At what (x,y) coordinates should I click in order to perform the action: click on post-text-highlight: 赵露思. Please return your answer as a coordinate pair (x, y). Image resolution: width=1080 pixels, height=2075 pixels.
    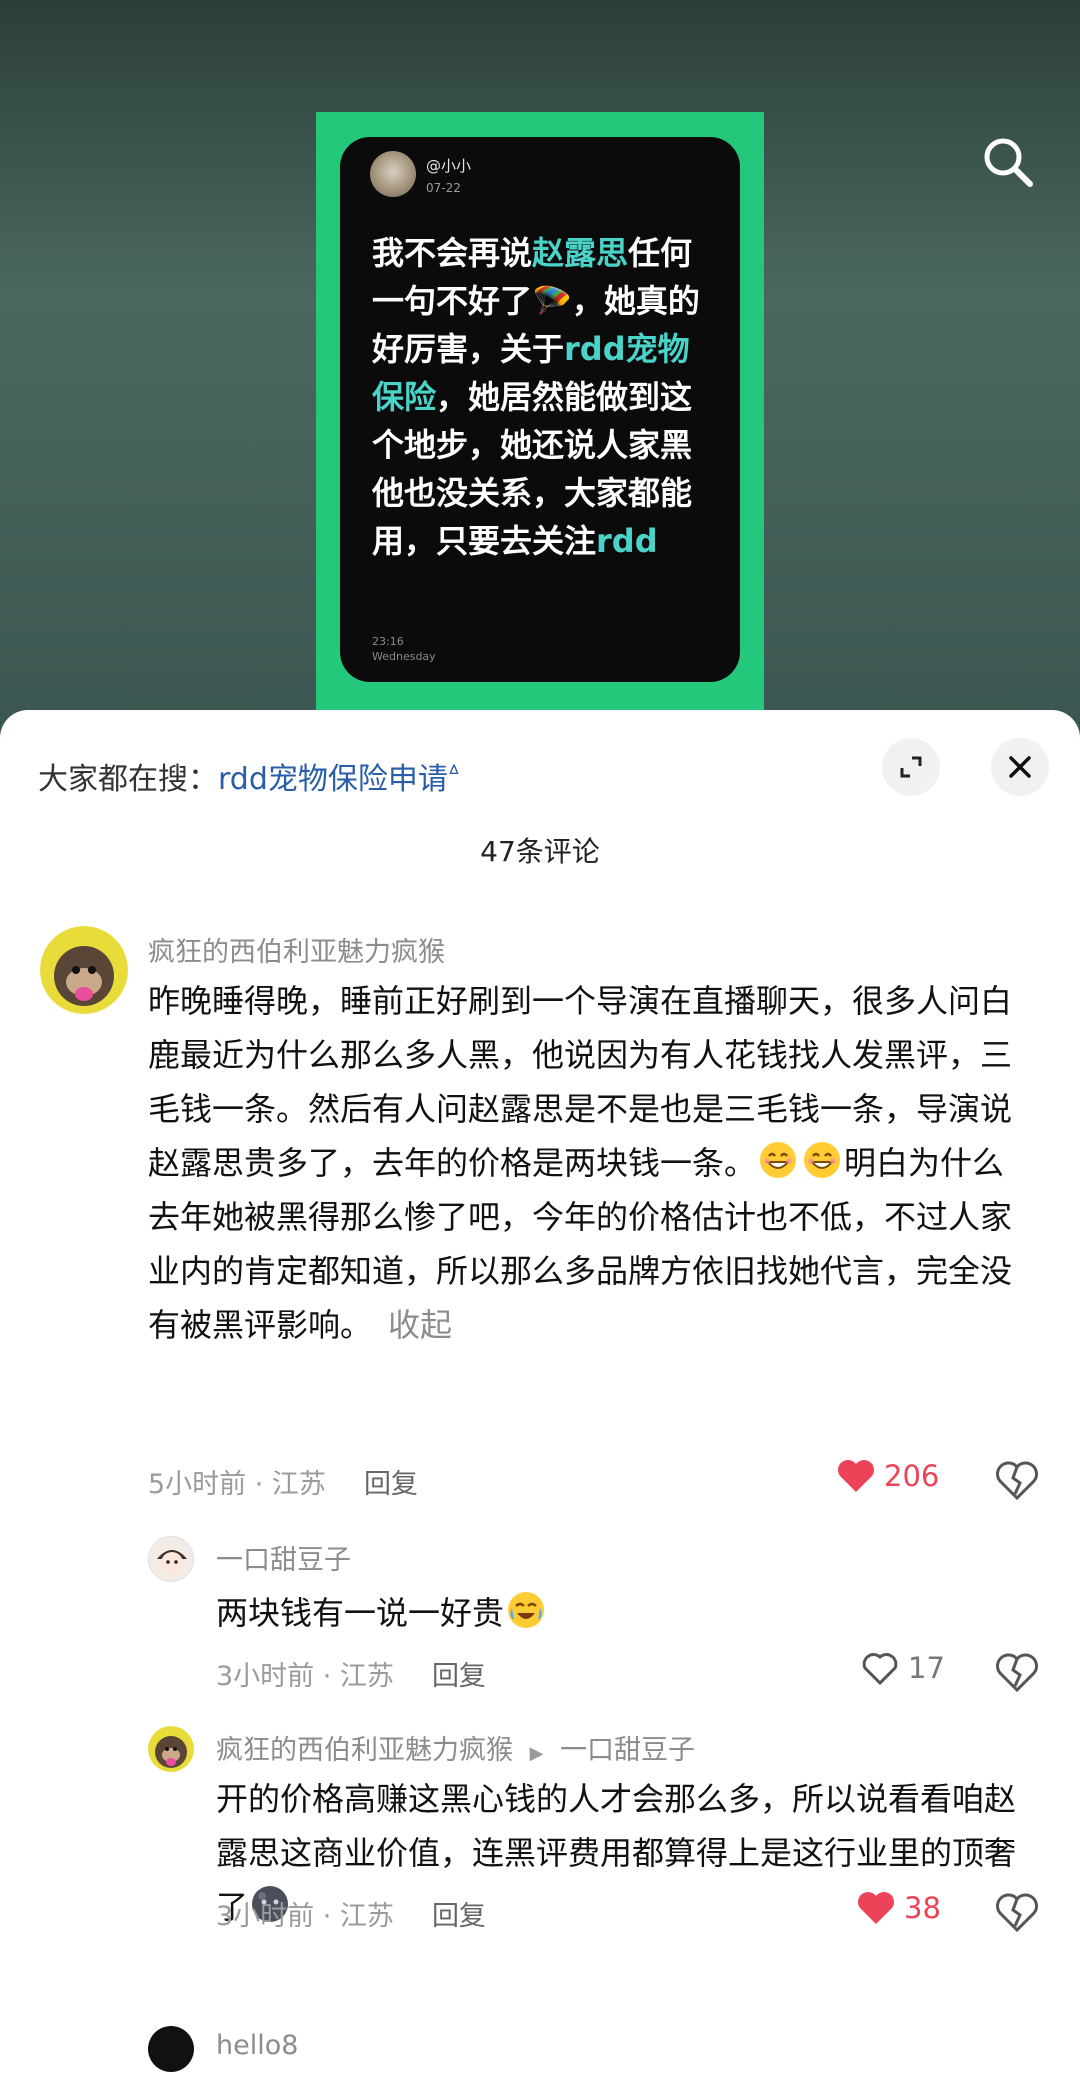
    Looking at the image, I should click on (580, 253).